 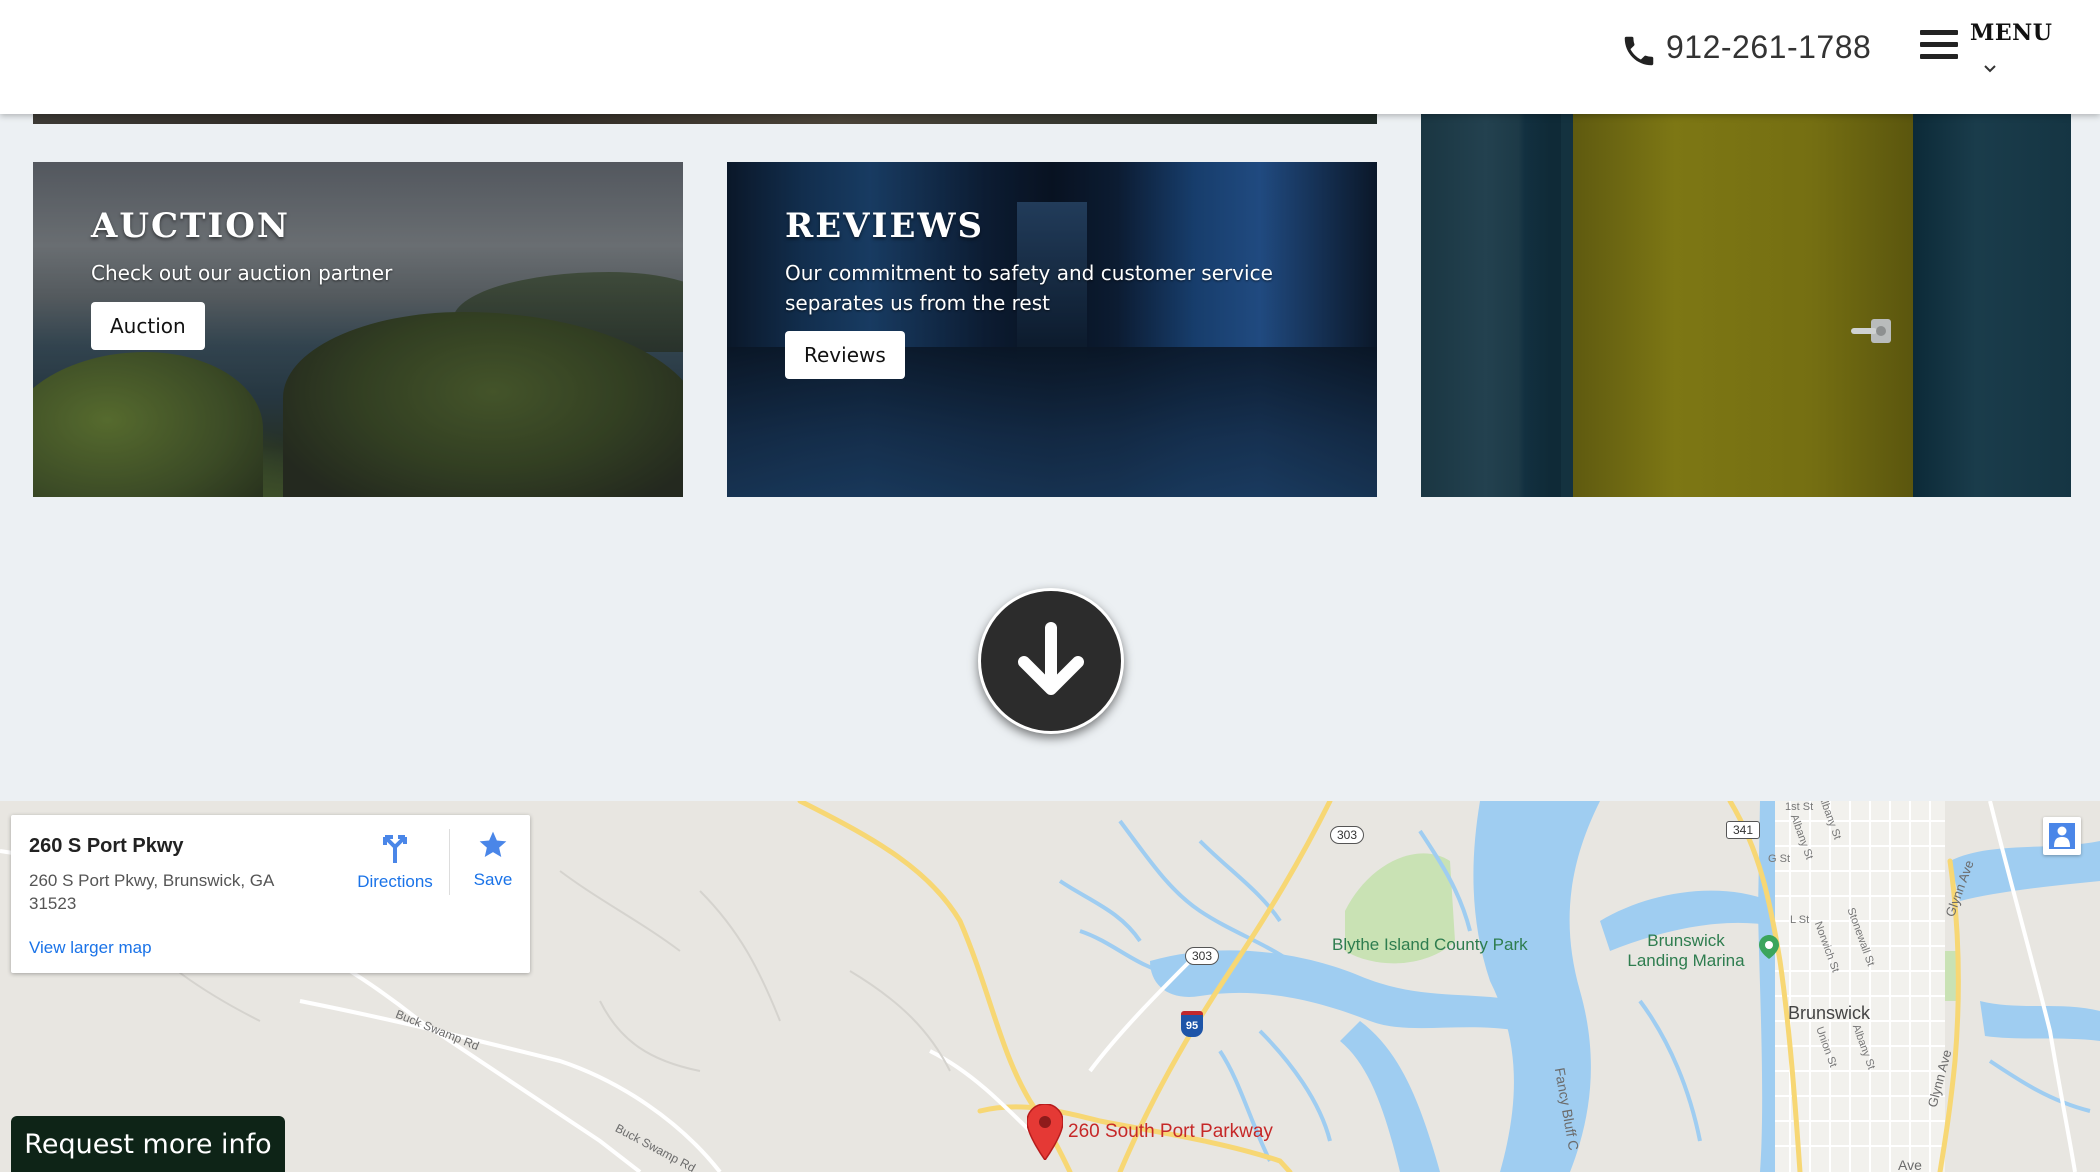 I want to click on star-icon, so click(x=493, y=844).